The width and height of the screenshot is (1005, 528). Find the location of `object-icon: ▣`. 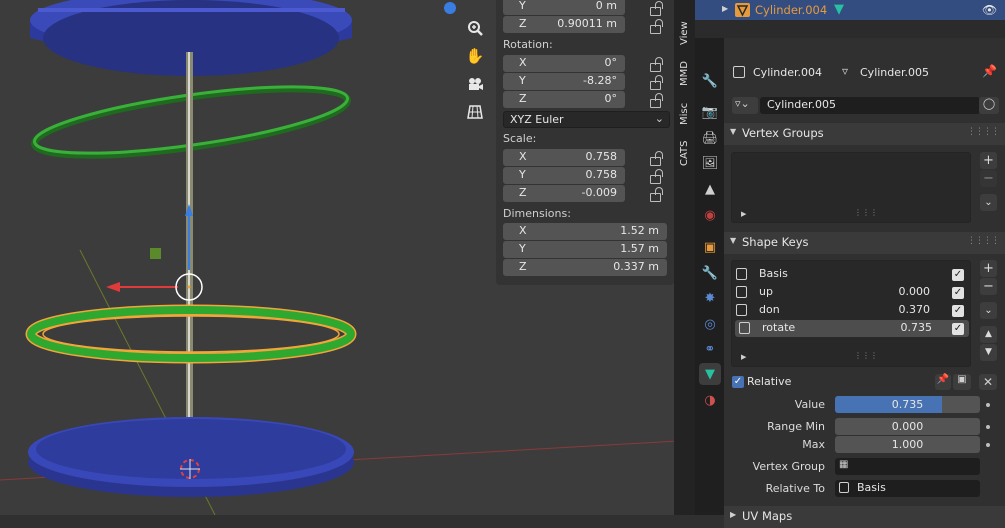

object-icon: ▣ is located at coordinates (710, 247).